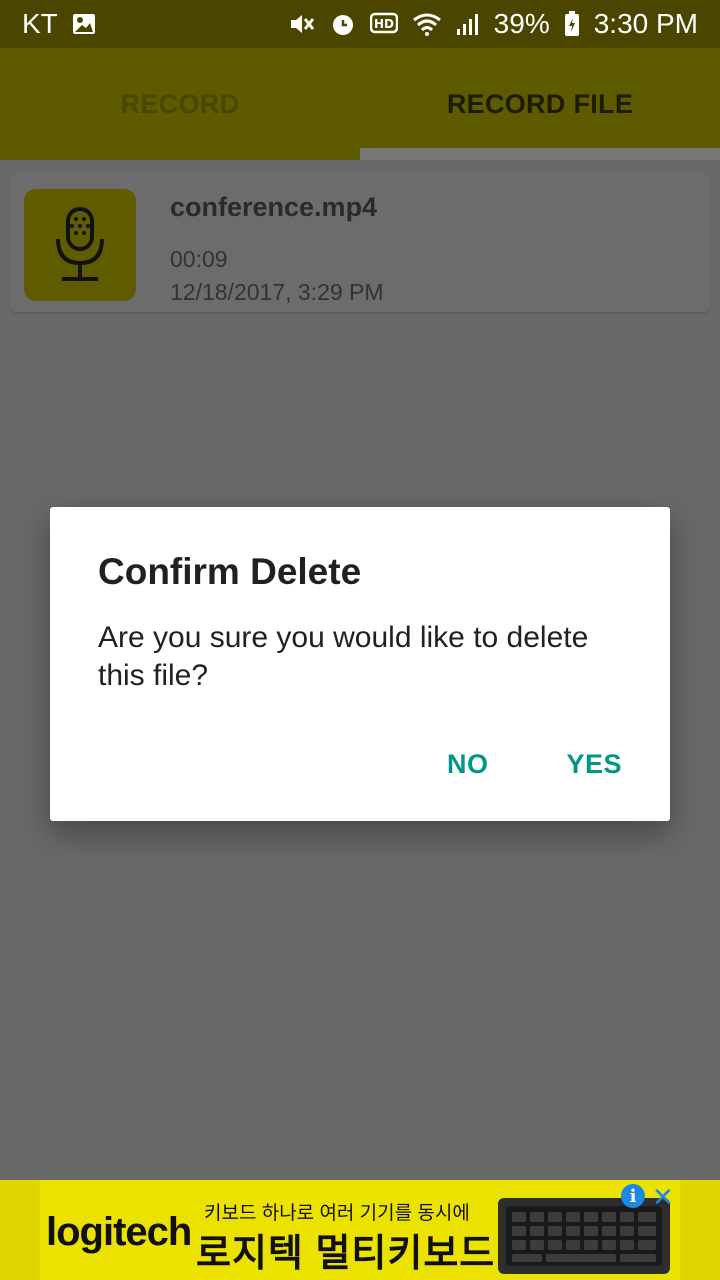 This screenshot has width=720, height=1280. Describe the element at coordinates (427, 24) in the screenshot. I see `wifi-icon` at that location.